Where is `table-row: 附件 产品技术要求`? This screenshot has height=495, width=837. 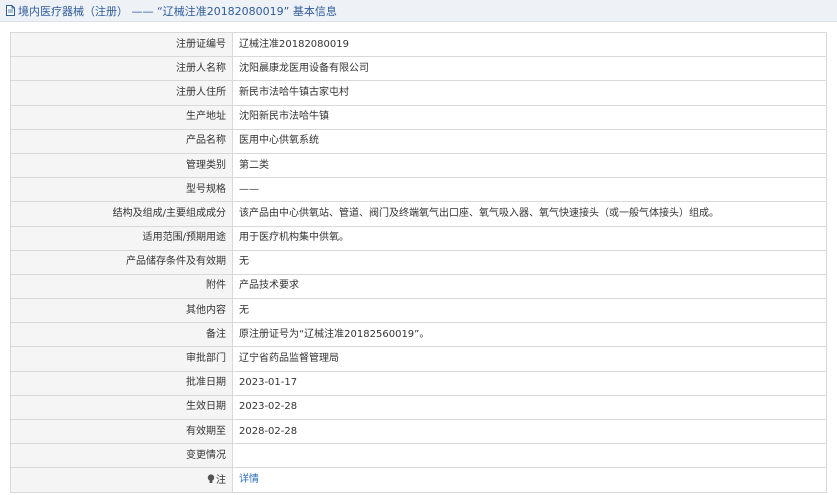
table-row: 附件 产品技术要求 is located at coordinates (418, 286).